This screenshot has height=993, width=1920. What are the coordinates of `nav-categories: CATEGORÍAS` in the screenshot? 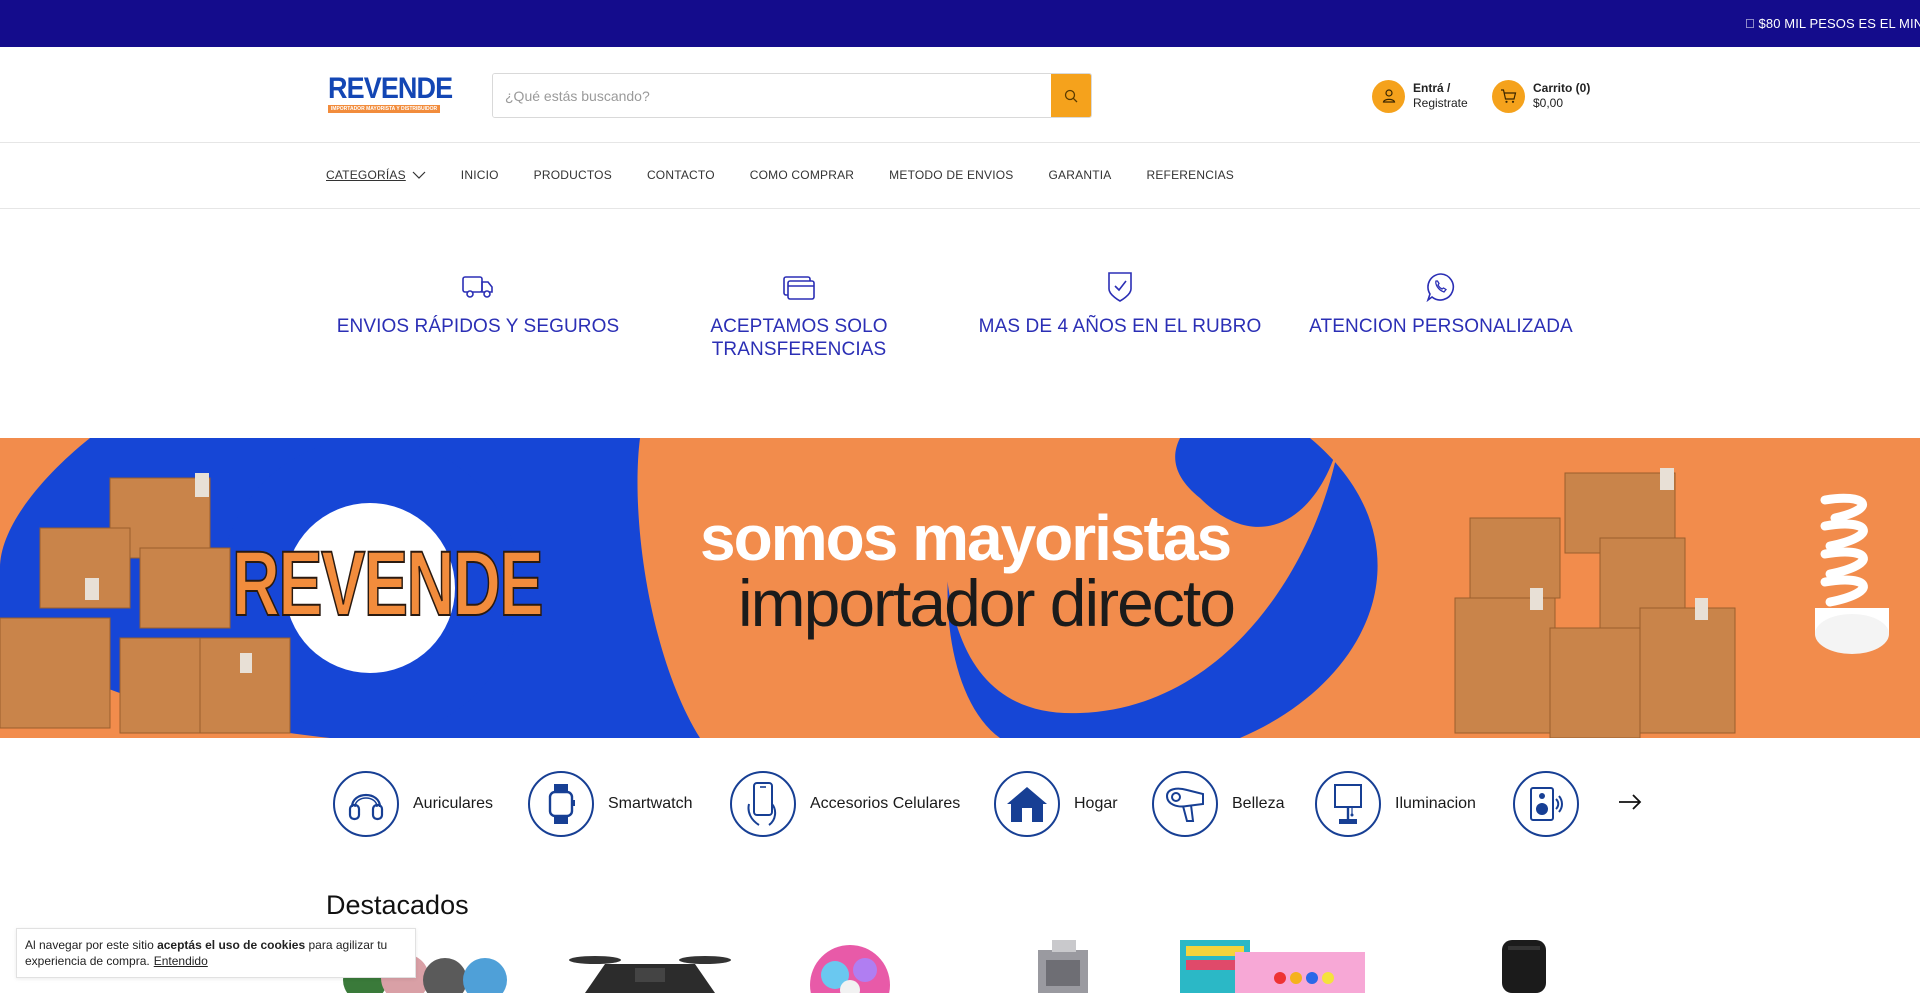 It's located at (376, 175).